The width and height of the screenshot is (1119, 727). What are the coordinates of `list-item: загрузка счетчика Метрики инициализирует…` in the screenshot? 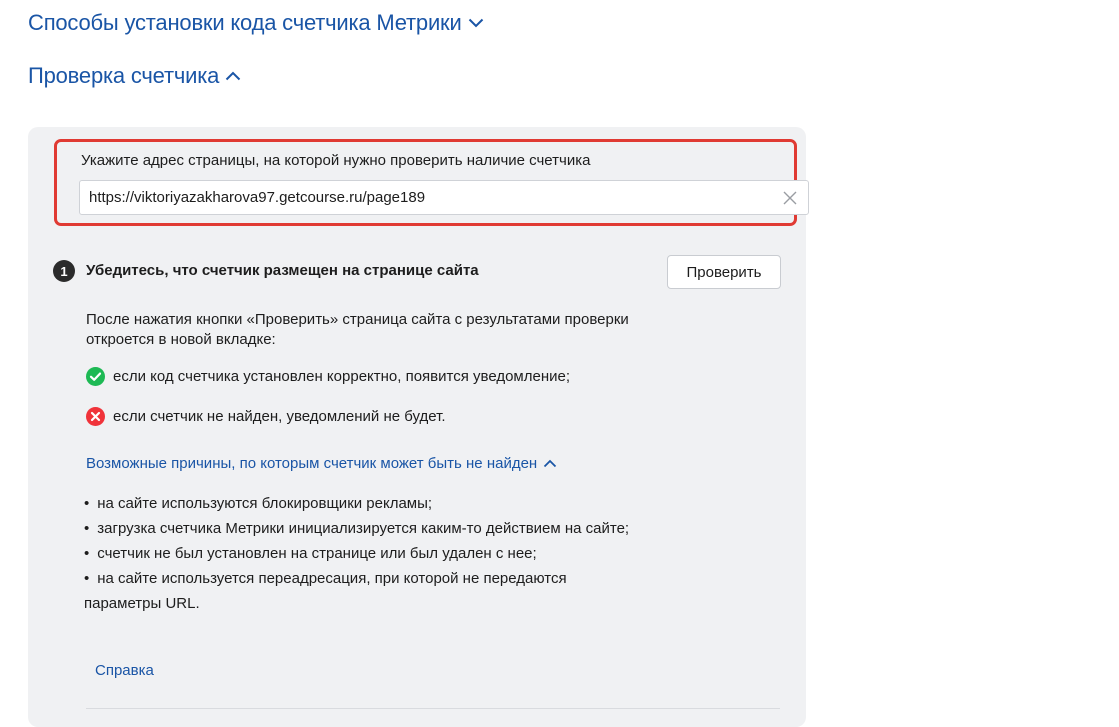 It's located at (364, 528).